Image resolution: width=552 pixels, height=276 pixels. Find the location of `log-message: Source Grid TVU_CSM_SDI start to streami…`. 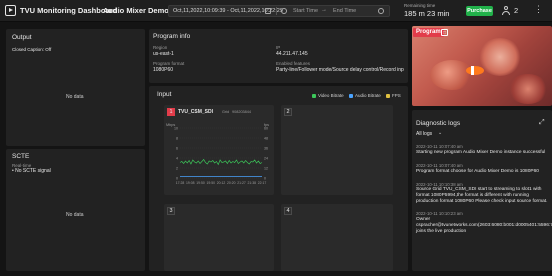

log-message: Source Grid TVU_CSM_SDI start to streami… is located at coordinates (482, 195).